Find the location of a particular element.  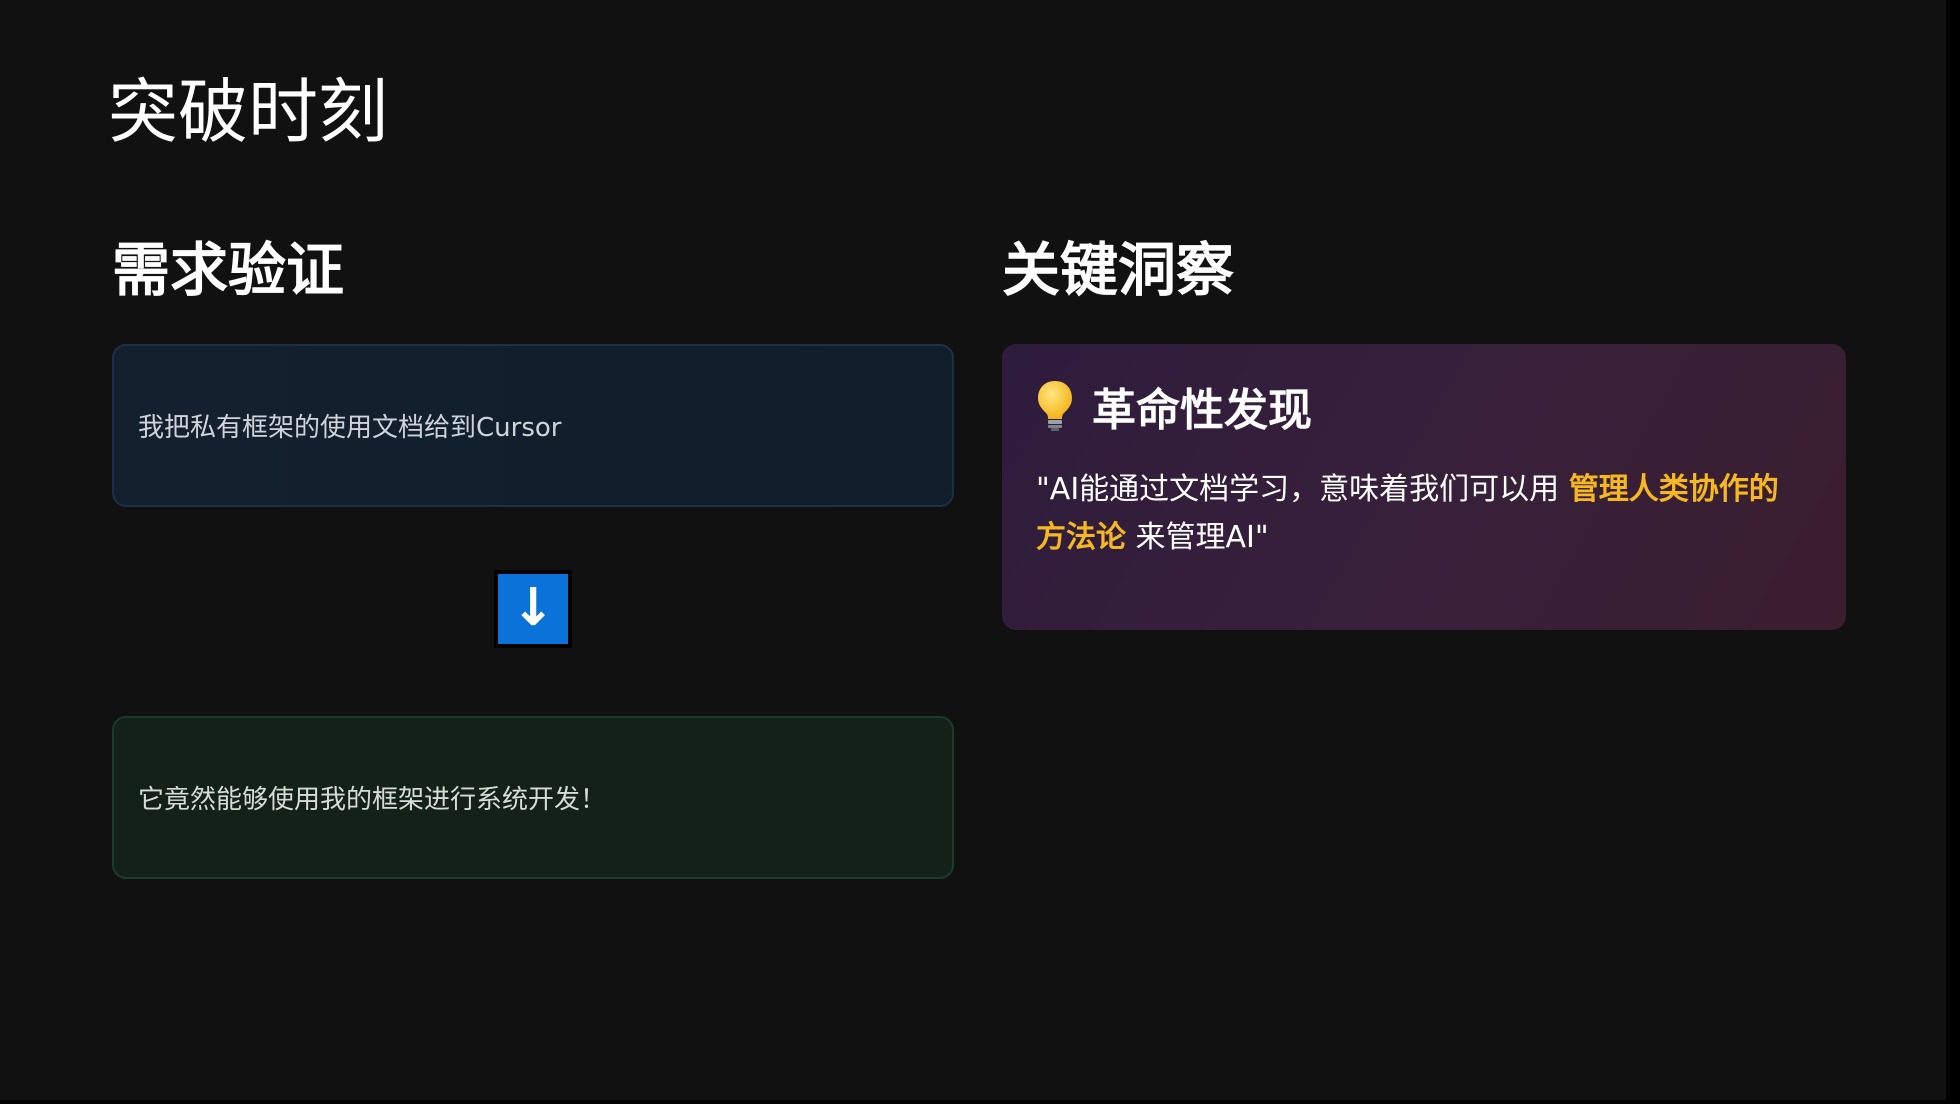

lightbulb-icon is located at coordinates (1055, 406).